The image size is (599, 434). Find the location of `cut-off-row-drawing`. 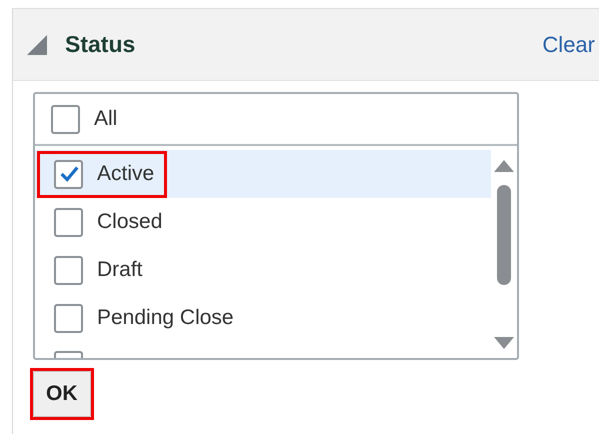

cut-off-row-drawing is located at coordinates (68, 354).